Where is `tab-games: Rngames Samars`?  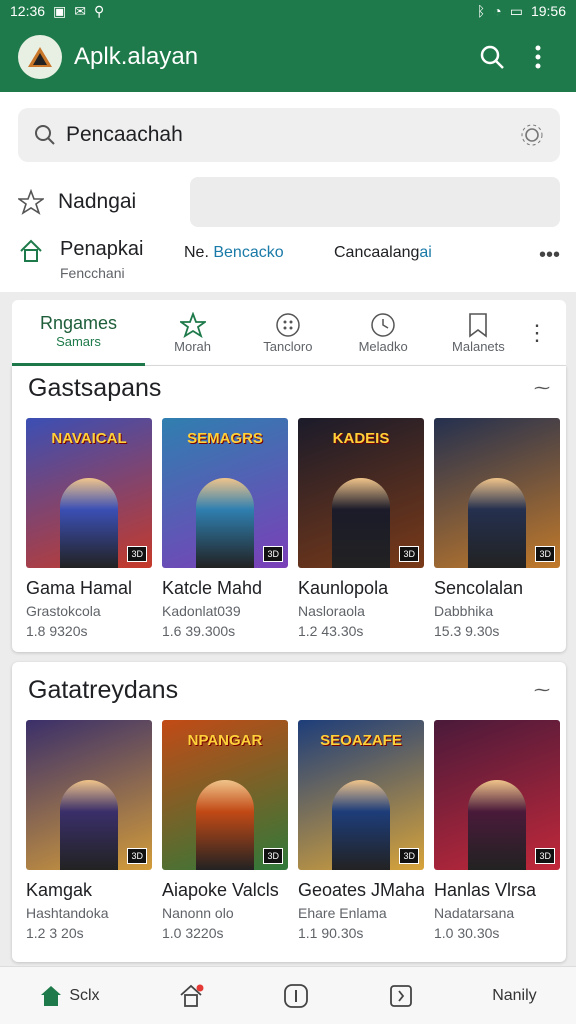
tab-games: Rngames Samars is located at coordinates (78, 333).